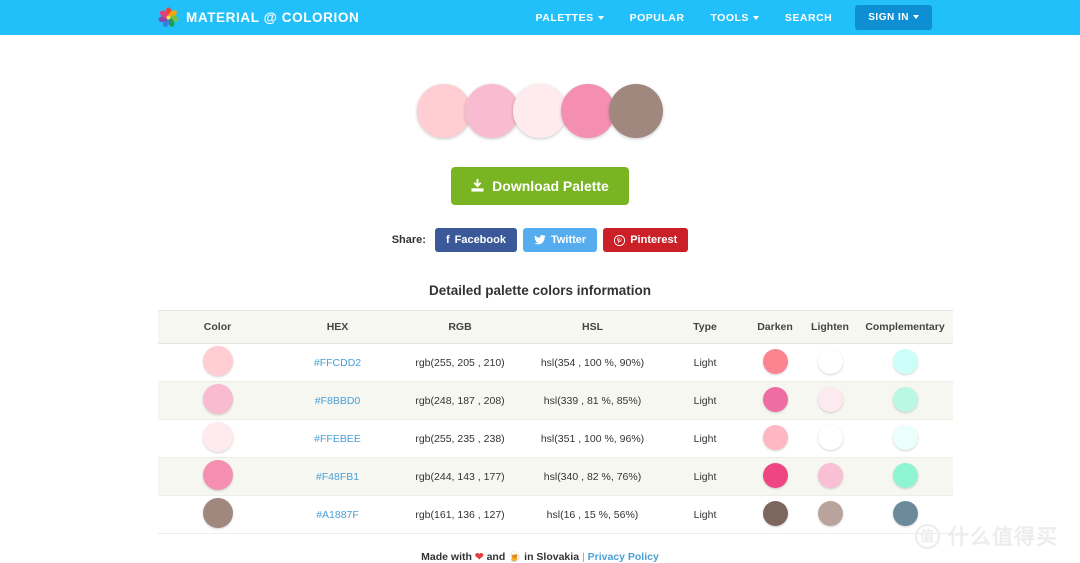 The image size is (1080, 563). What do you see at coordinates (550, 186) in the screenshot?
I see `download-palette-label: Download Palette` at bounding box center [550, 186].